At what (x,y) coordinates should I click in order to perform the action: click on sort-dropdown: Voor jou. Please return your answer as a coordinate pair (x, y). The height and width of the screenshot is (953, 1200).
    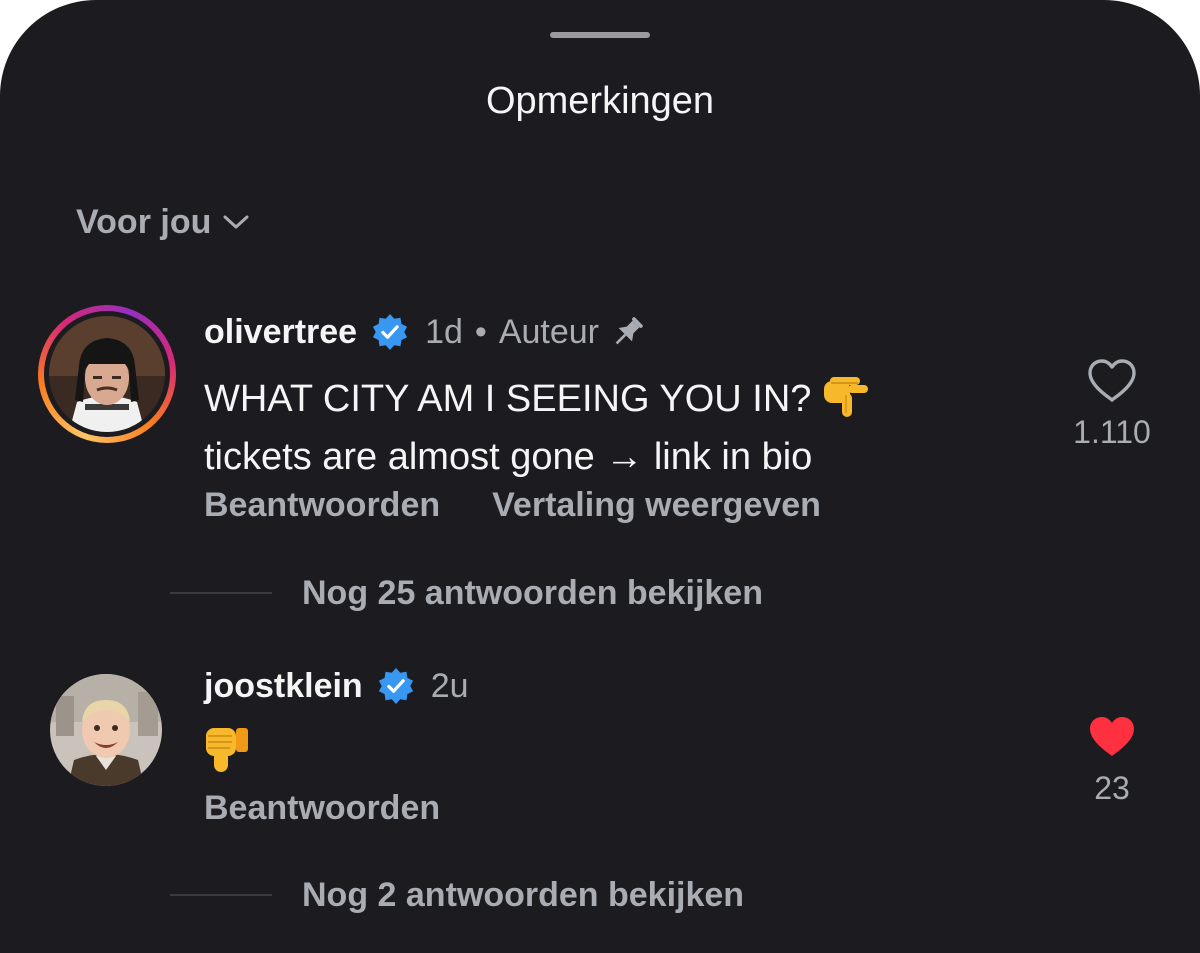
    Looking at the image, I should click on (162, 222).